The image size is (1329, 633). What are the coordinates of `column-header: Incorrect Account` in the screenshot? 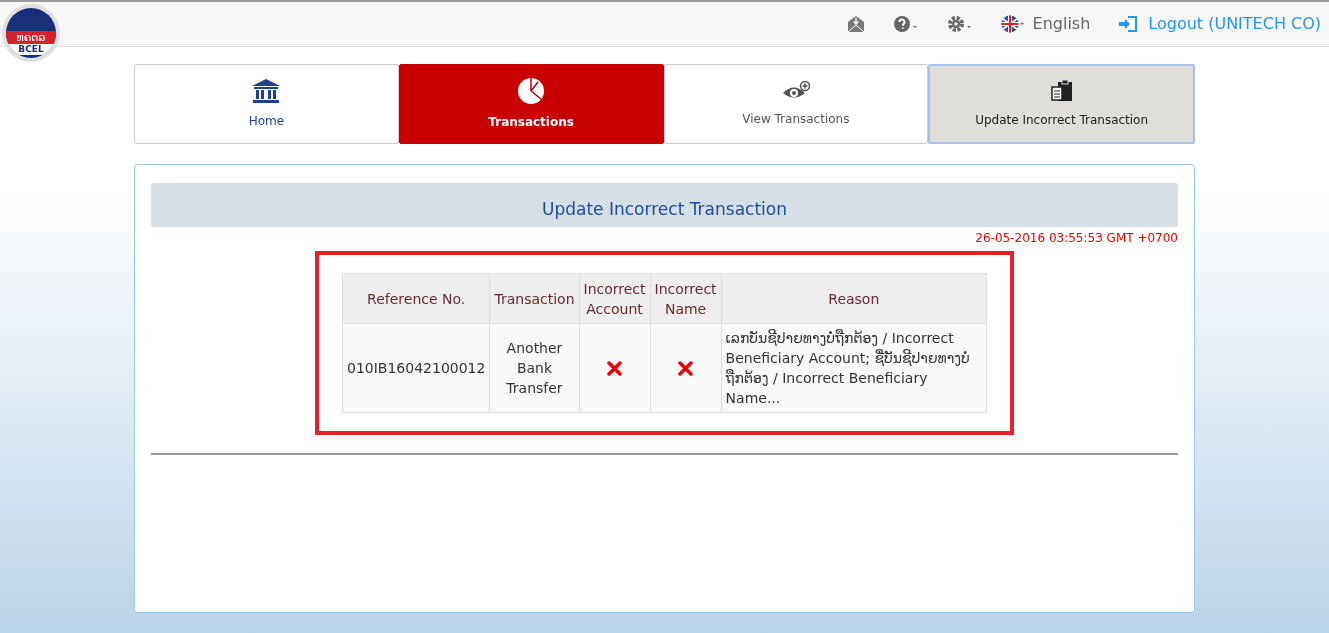 It's located at (615, 298).